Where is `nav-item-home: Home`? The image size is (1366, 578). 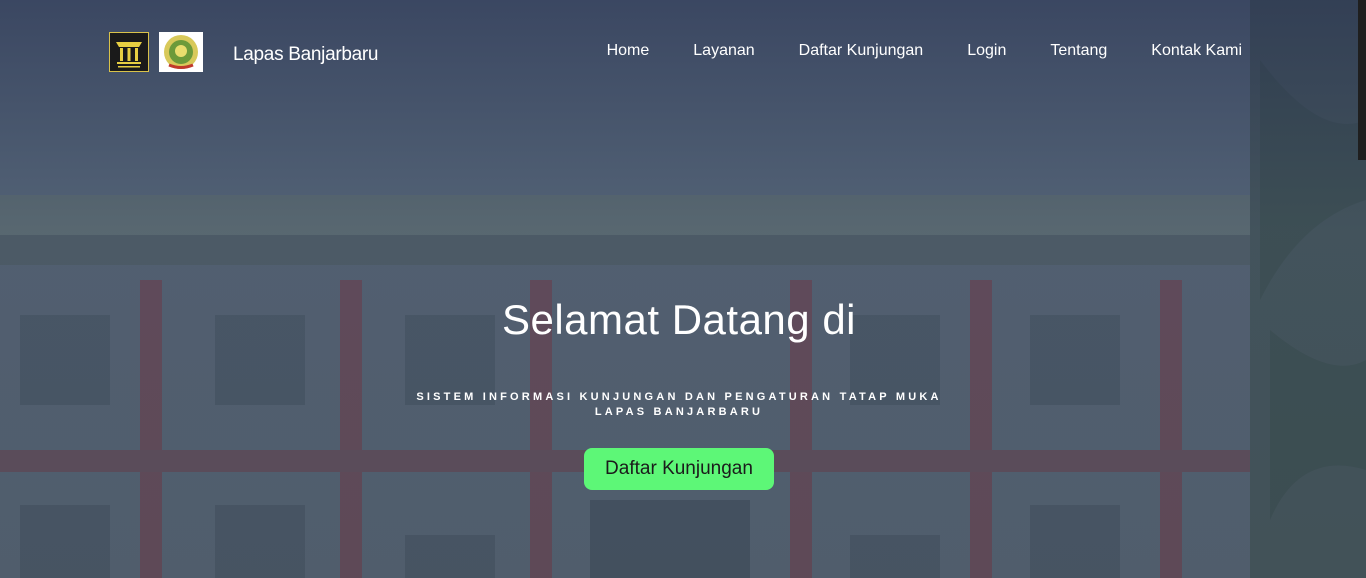 nav-item-home: Home is located at coordinates (628, 51).